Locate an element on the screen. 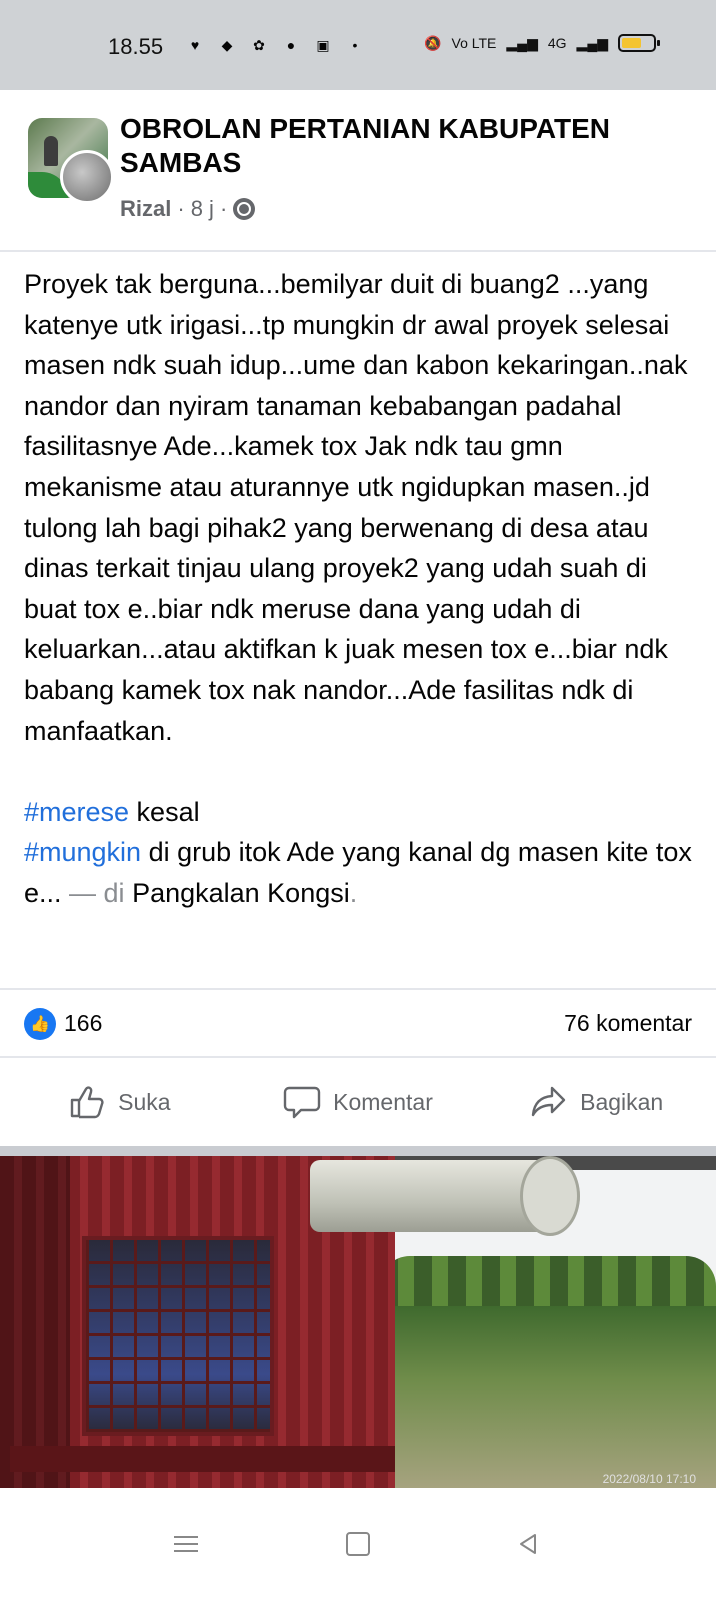  app-icon: ◆ is located at coordinates (227, 44).